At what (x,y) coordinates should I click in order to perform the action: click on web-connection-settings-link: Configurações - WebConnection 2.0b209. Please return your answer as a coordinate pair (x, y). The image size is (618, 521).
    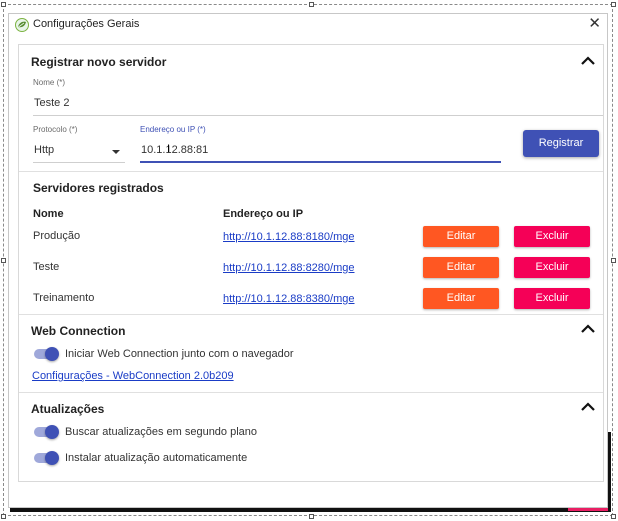
    Looking at the image, I should click on (133, 376).